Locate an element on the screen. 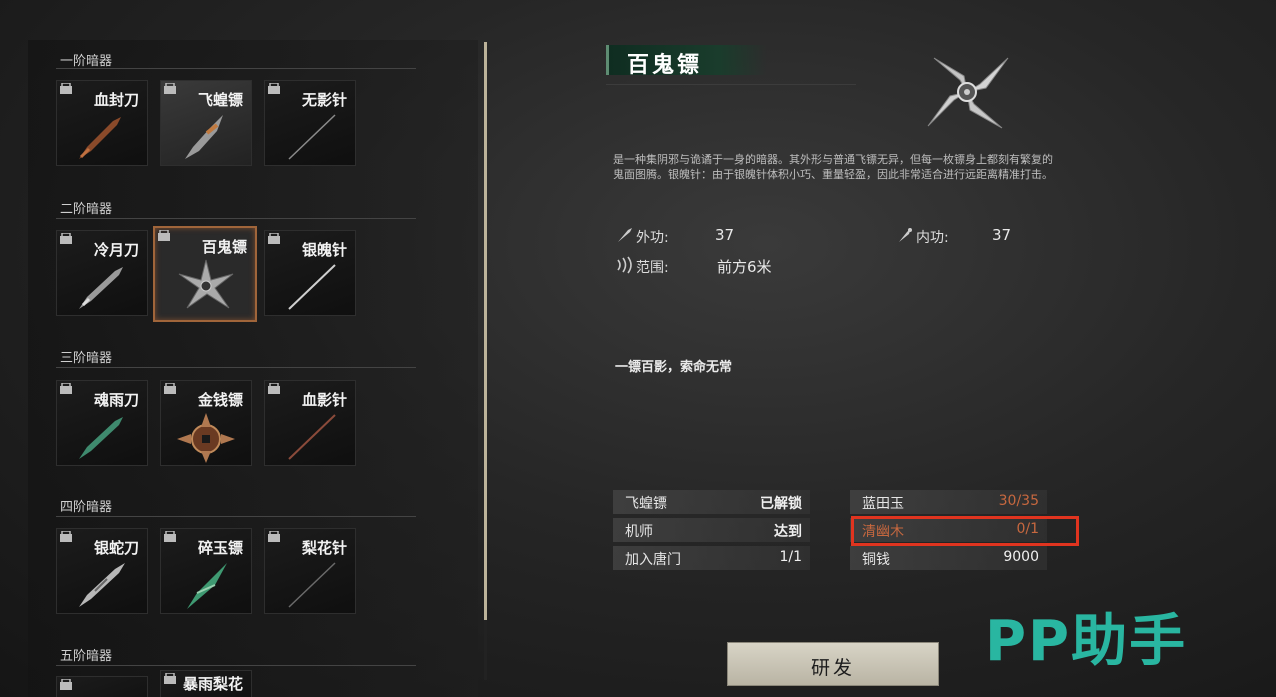  material-label: 铜钱 is located at coordinates (876, 560).